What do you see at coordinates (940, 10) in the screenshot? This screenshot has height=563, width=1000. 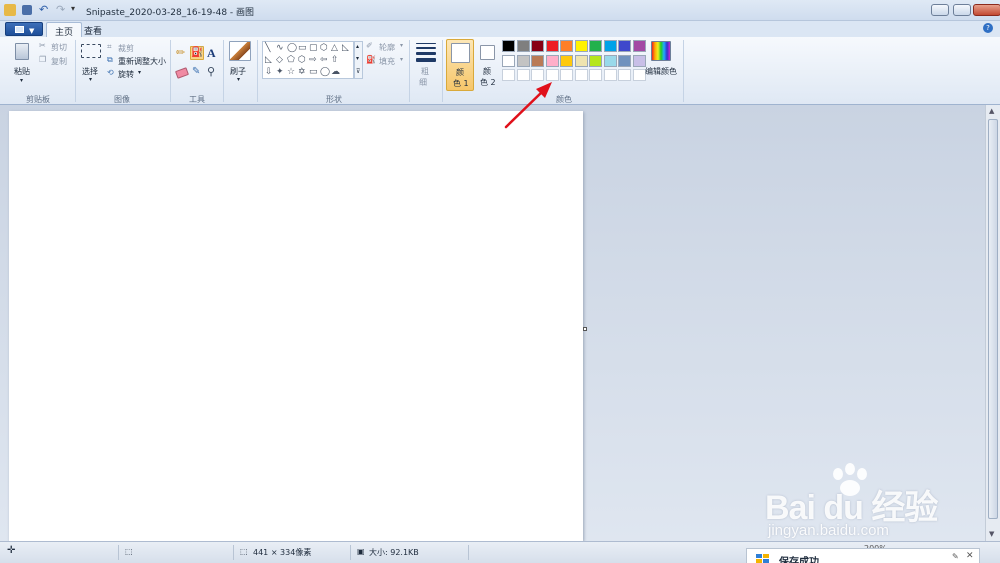 I see `minimize-button` at bounding box center [940, 10].